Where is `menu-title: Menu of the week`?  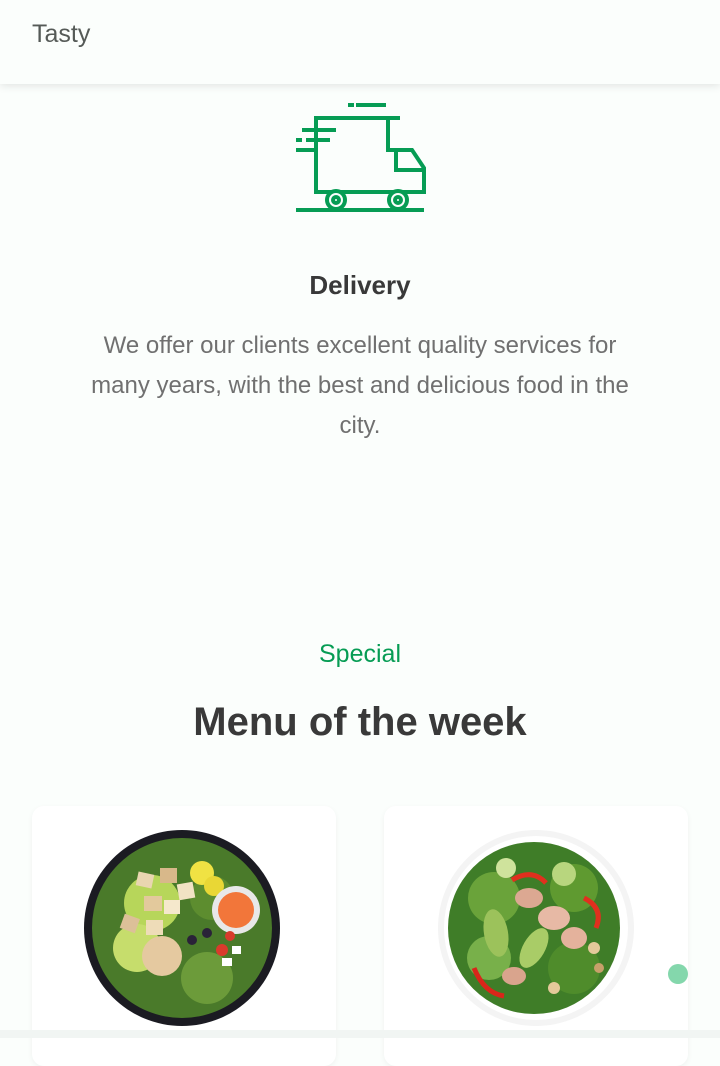 menu-title: Menu of the week is located at coordinates (360, 722).